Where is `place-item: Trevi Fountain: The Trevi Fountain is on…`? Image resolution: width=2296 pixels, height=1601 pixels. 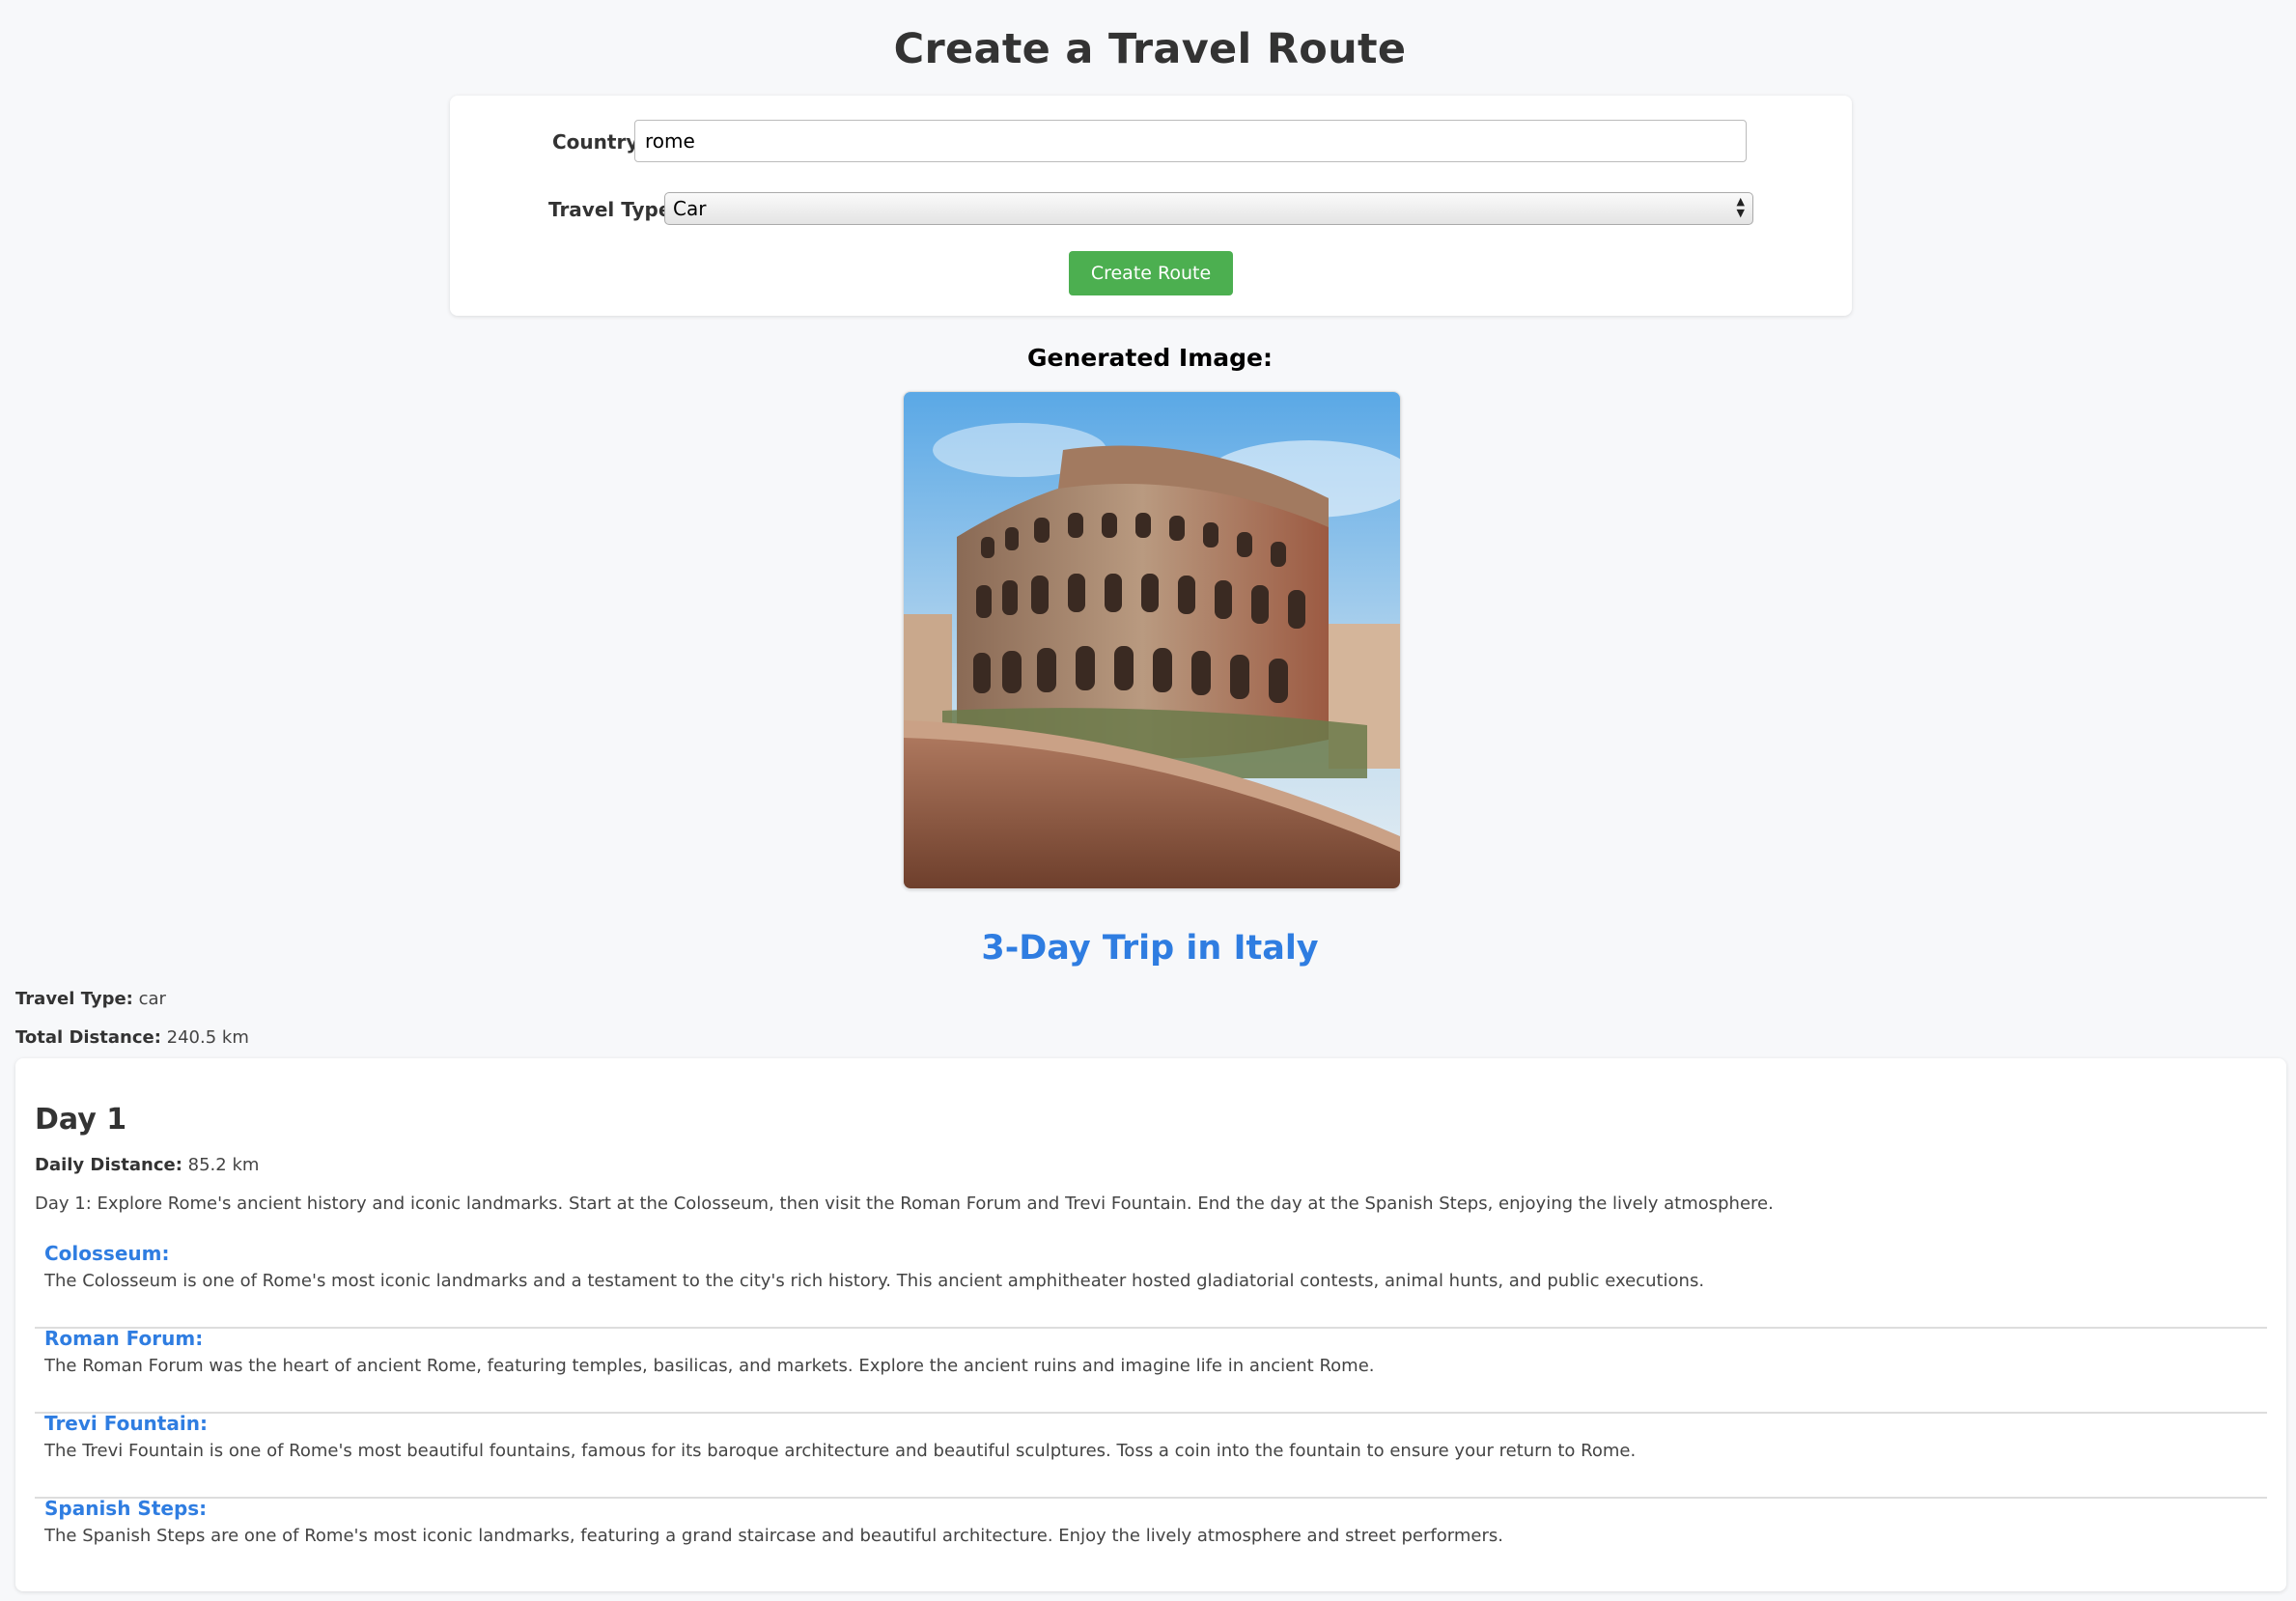 place-item: Trevi Fountain: The Trevi Fountain is on… is located at coordinates (1151, 1456).